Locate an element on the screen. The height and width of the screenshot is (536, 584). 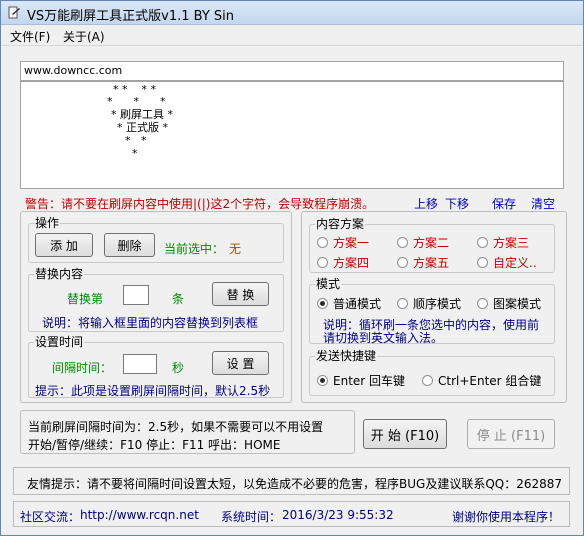
mode-pattern-radio: 图案模式 is located at coordinates (509, 303).